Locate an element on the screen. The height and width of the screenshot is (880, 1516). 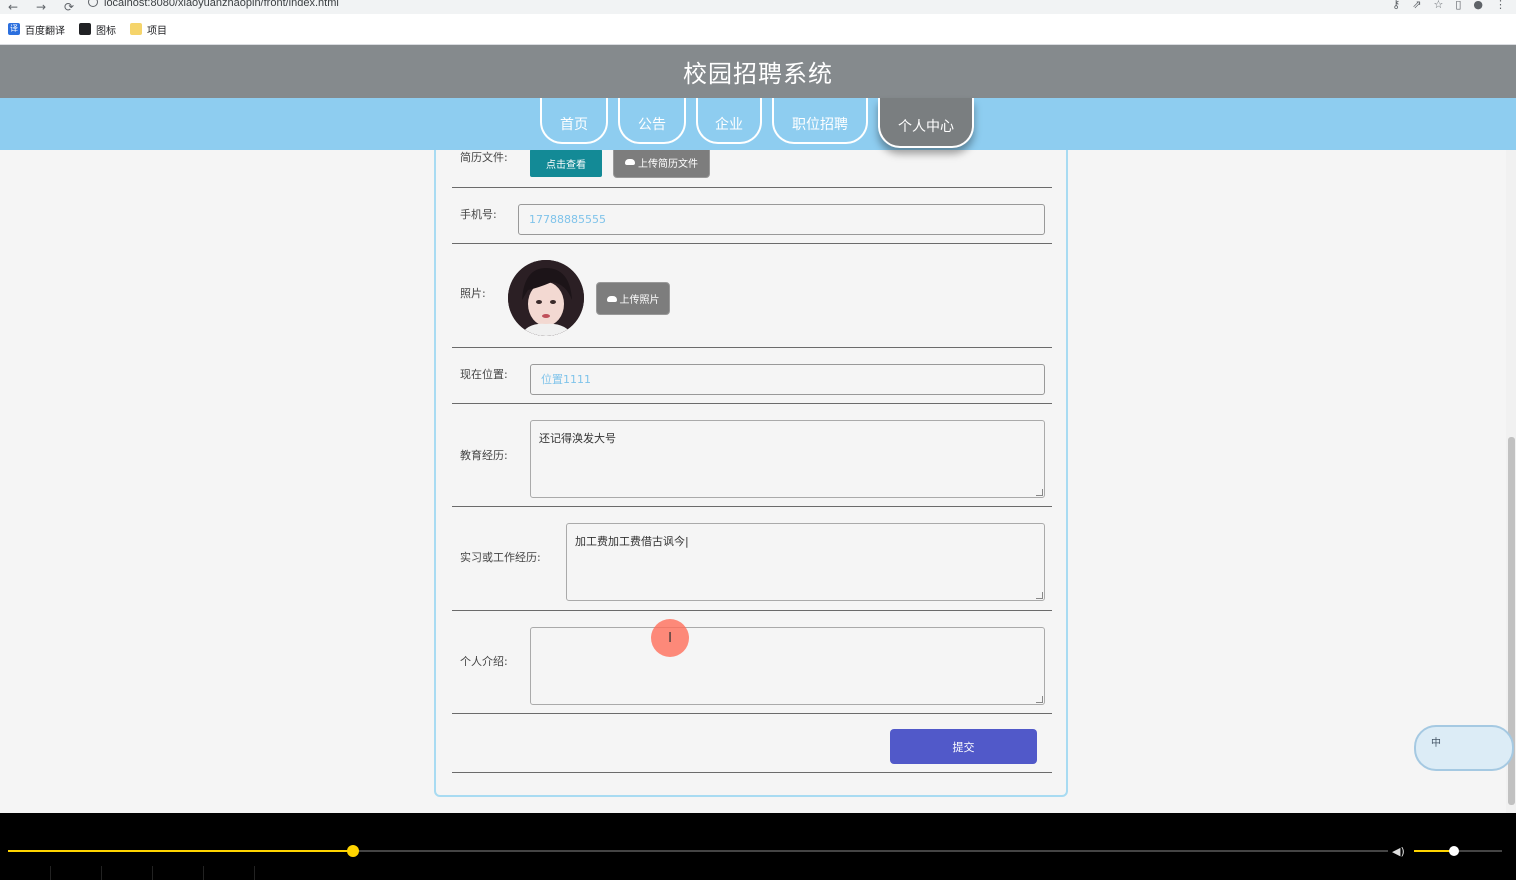
work-textarea: 加工费加工费借古讽今| is located at coordinates (805, 562).